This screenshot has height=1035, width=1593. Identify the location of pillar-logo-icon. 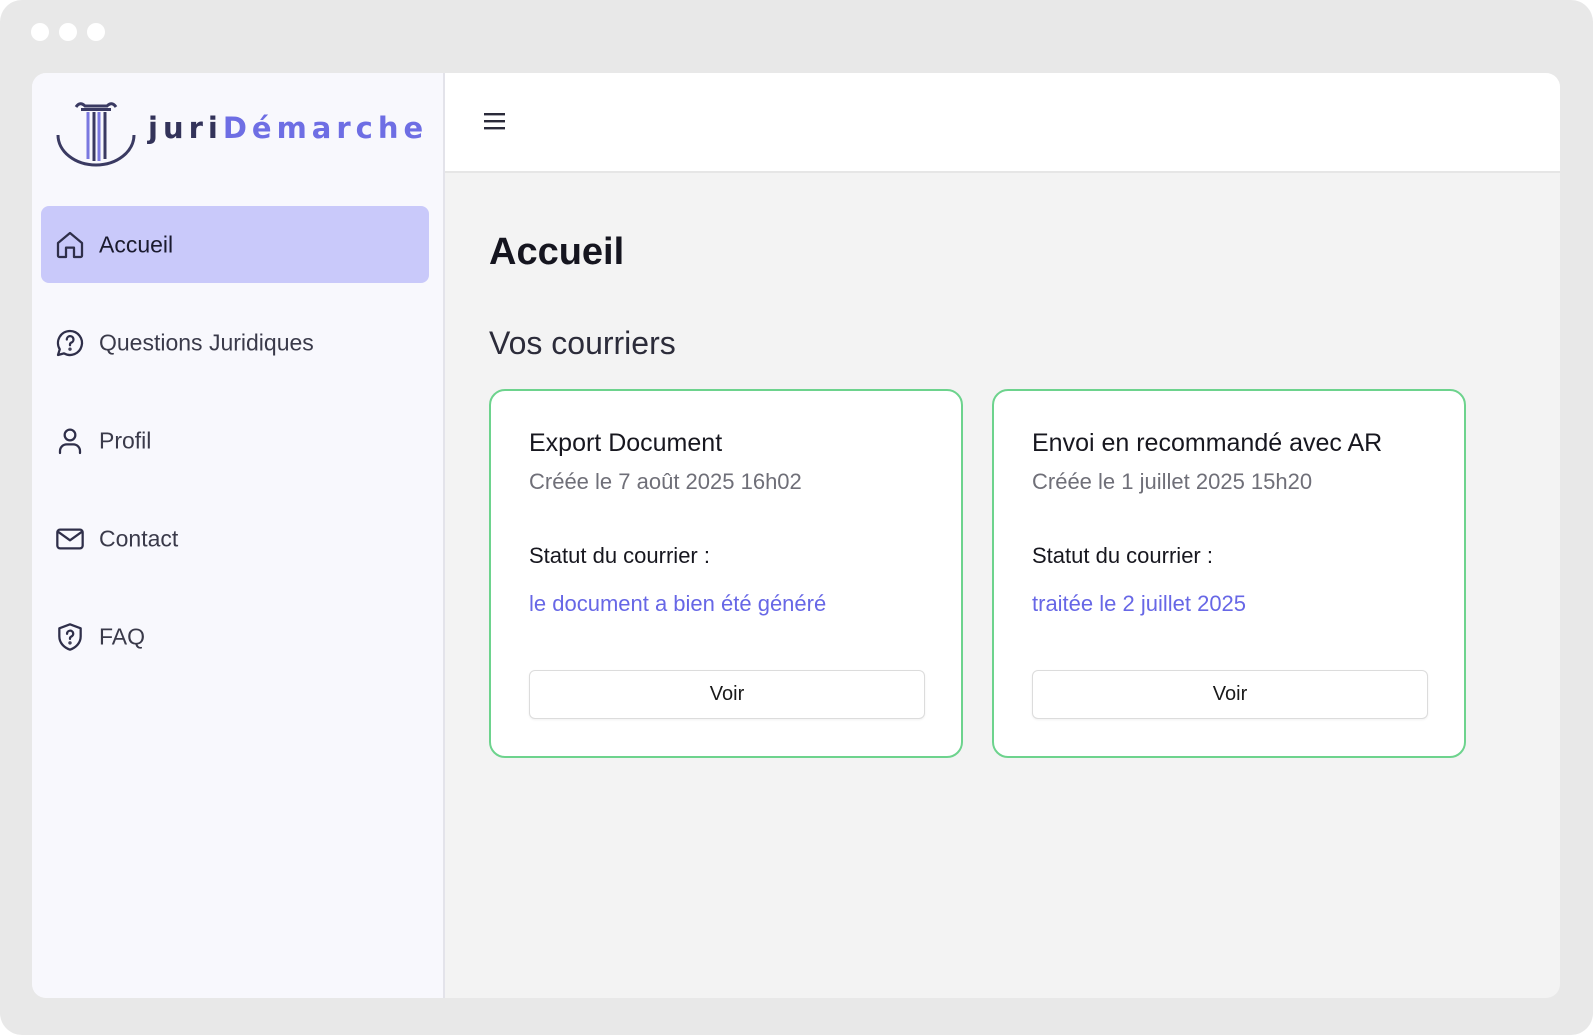
(96, 134).